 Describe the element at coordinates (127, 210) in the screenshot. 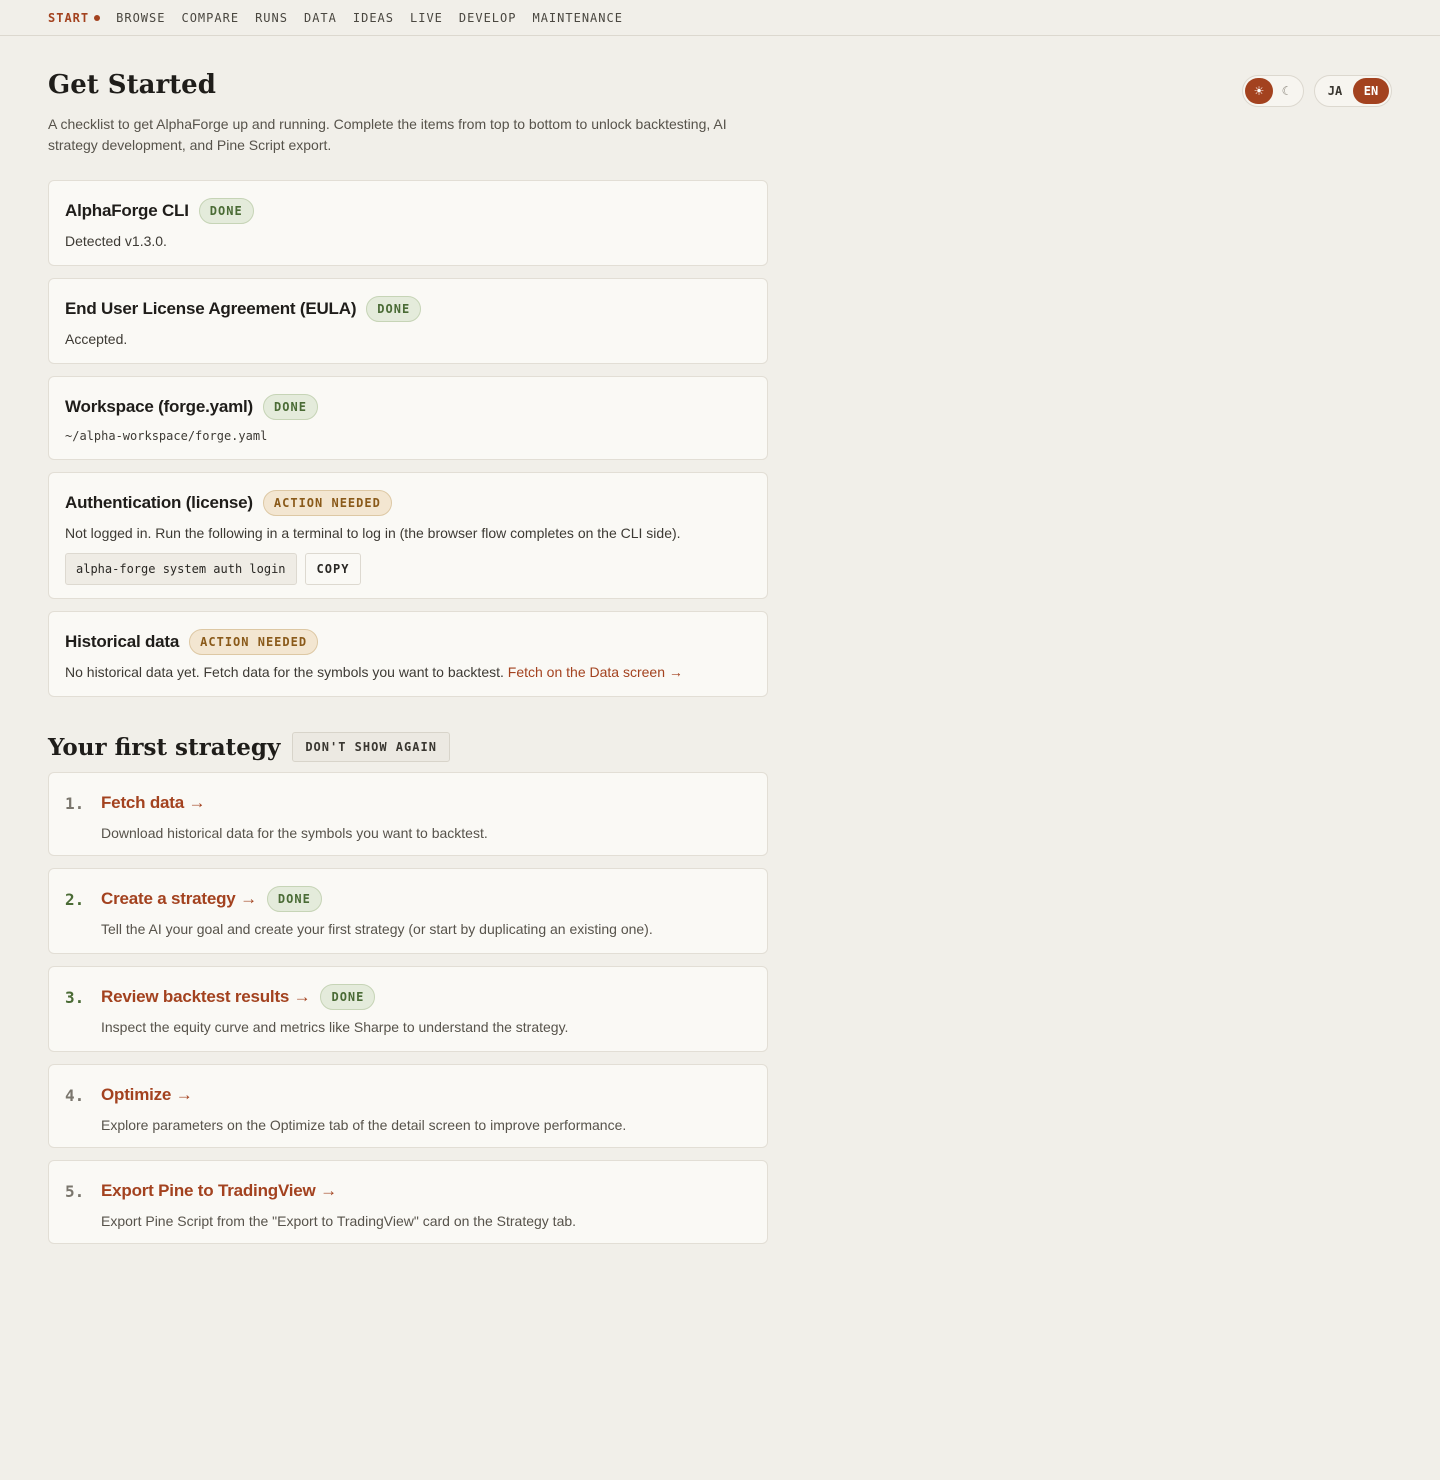

I see `card-title: AlphaForge CLI` at that location.